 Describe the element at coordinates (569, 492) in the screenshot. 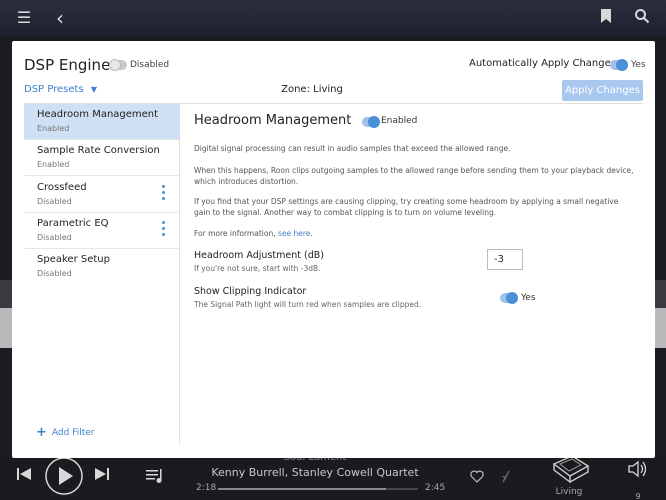

I see `zone-name: Living` at that location.